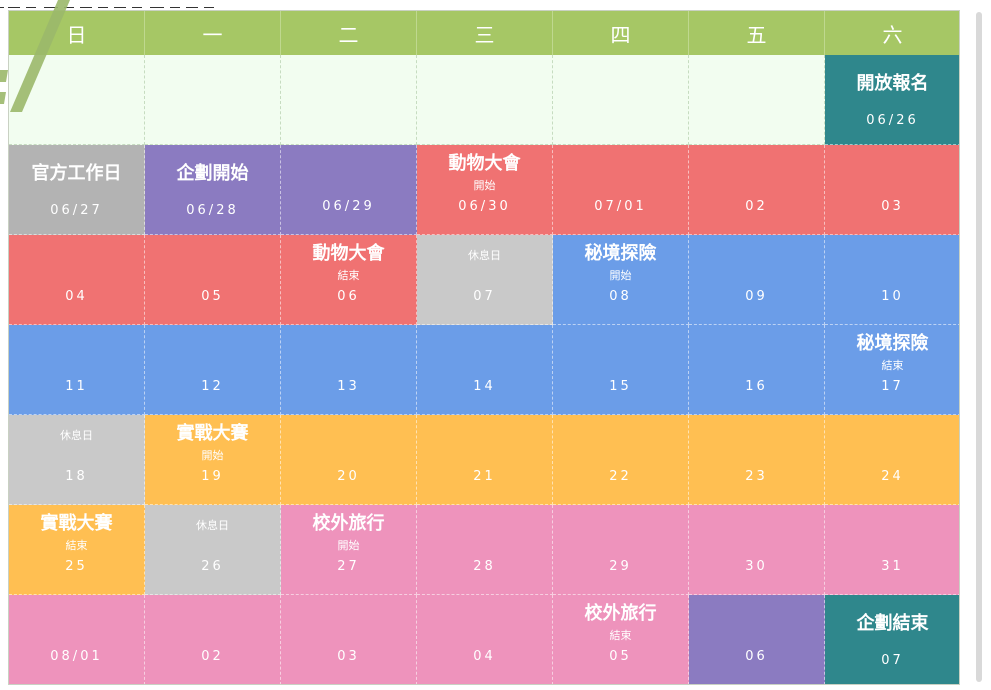 This screenshot has width=991, height=690. What do you see at coordinates (213, 370) in the screenshot?
I see `calendar-day-cell: 12` at bounding box center [213, 370].